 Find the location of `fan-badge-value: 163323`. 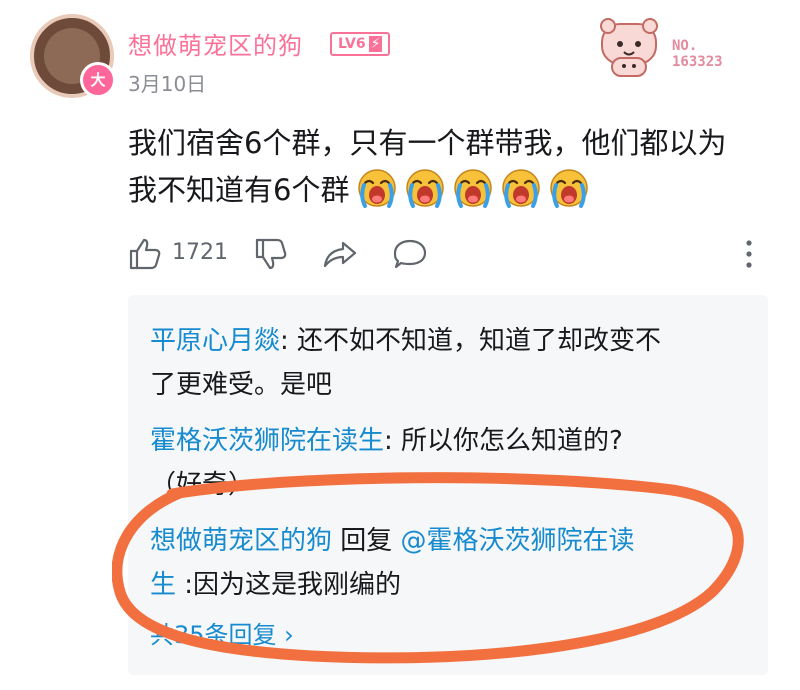

fan-badge-value: 163323 is located at coordinates (697, 62).